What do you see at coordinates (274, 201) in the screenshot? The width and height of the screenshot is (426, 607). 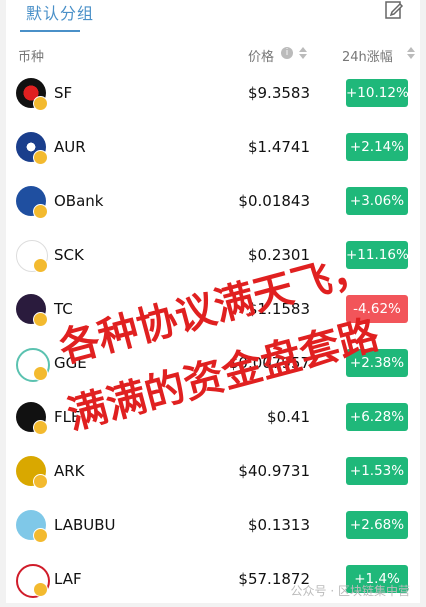 I see `coin-price: $0.01843` at bounding box center [274, 201].